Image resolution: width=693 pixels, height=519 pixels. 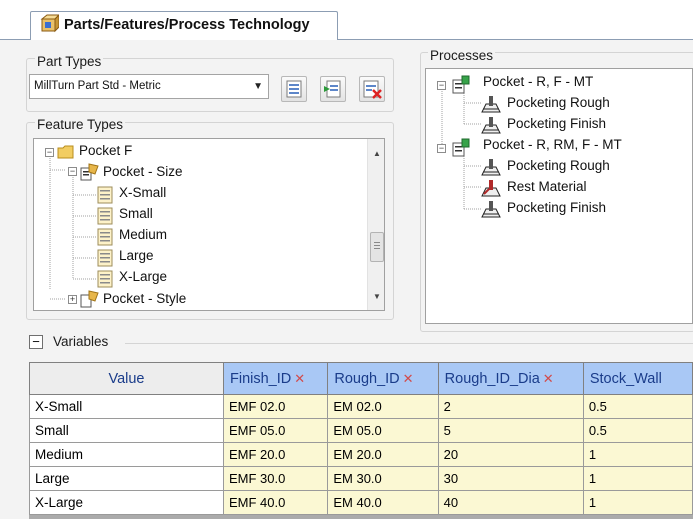 I want to click on part-types-dropdown: MillTurn Part Std - Metric ▼, so click(x=149, y=86).